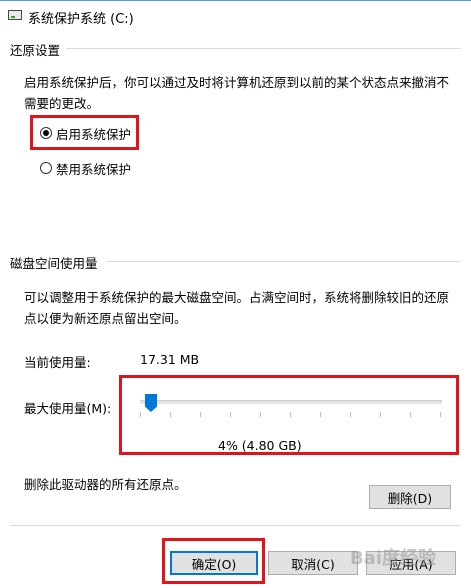  I want to click on watermark: Bai度经验, so click(393, 558).